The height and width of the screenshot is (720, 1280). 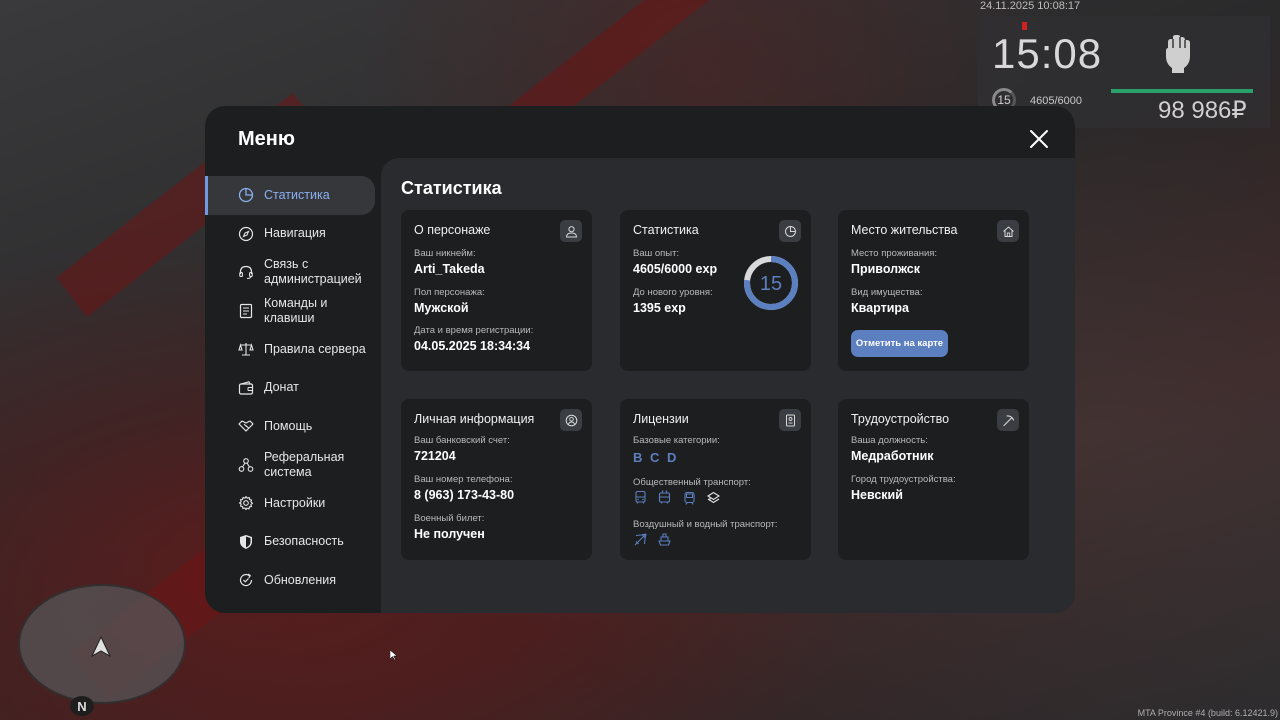 What do you see at coordinates (640, 539) in the screenshot?
I see `plane-icon` at bounding box center [640, 539].